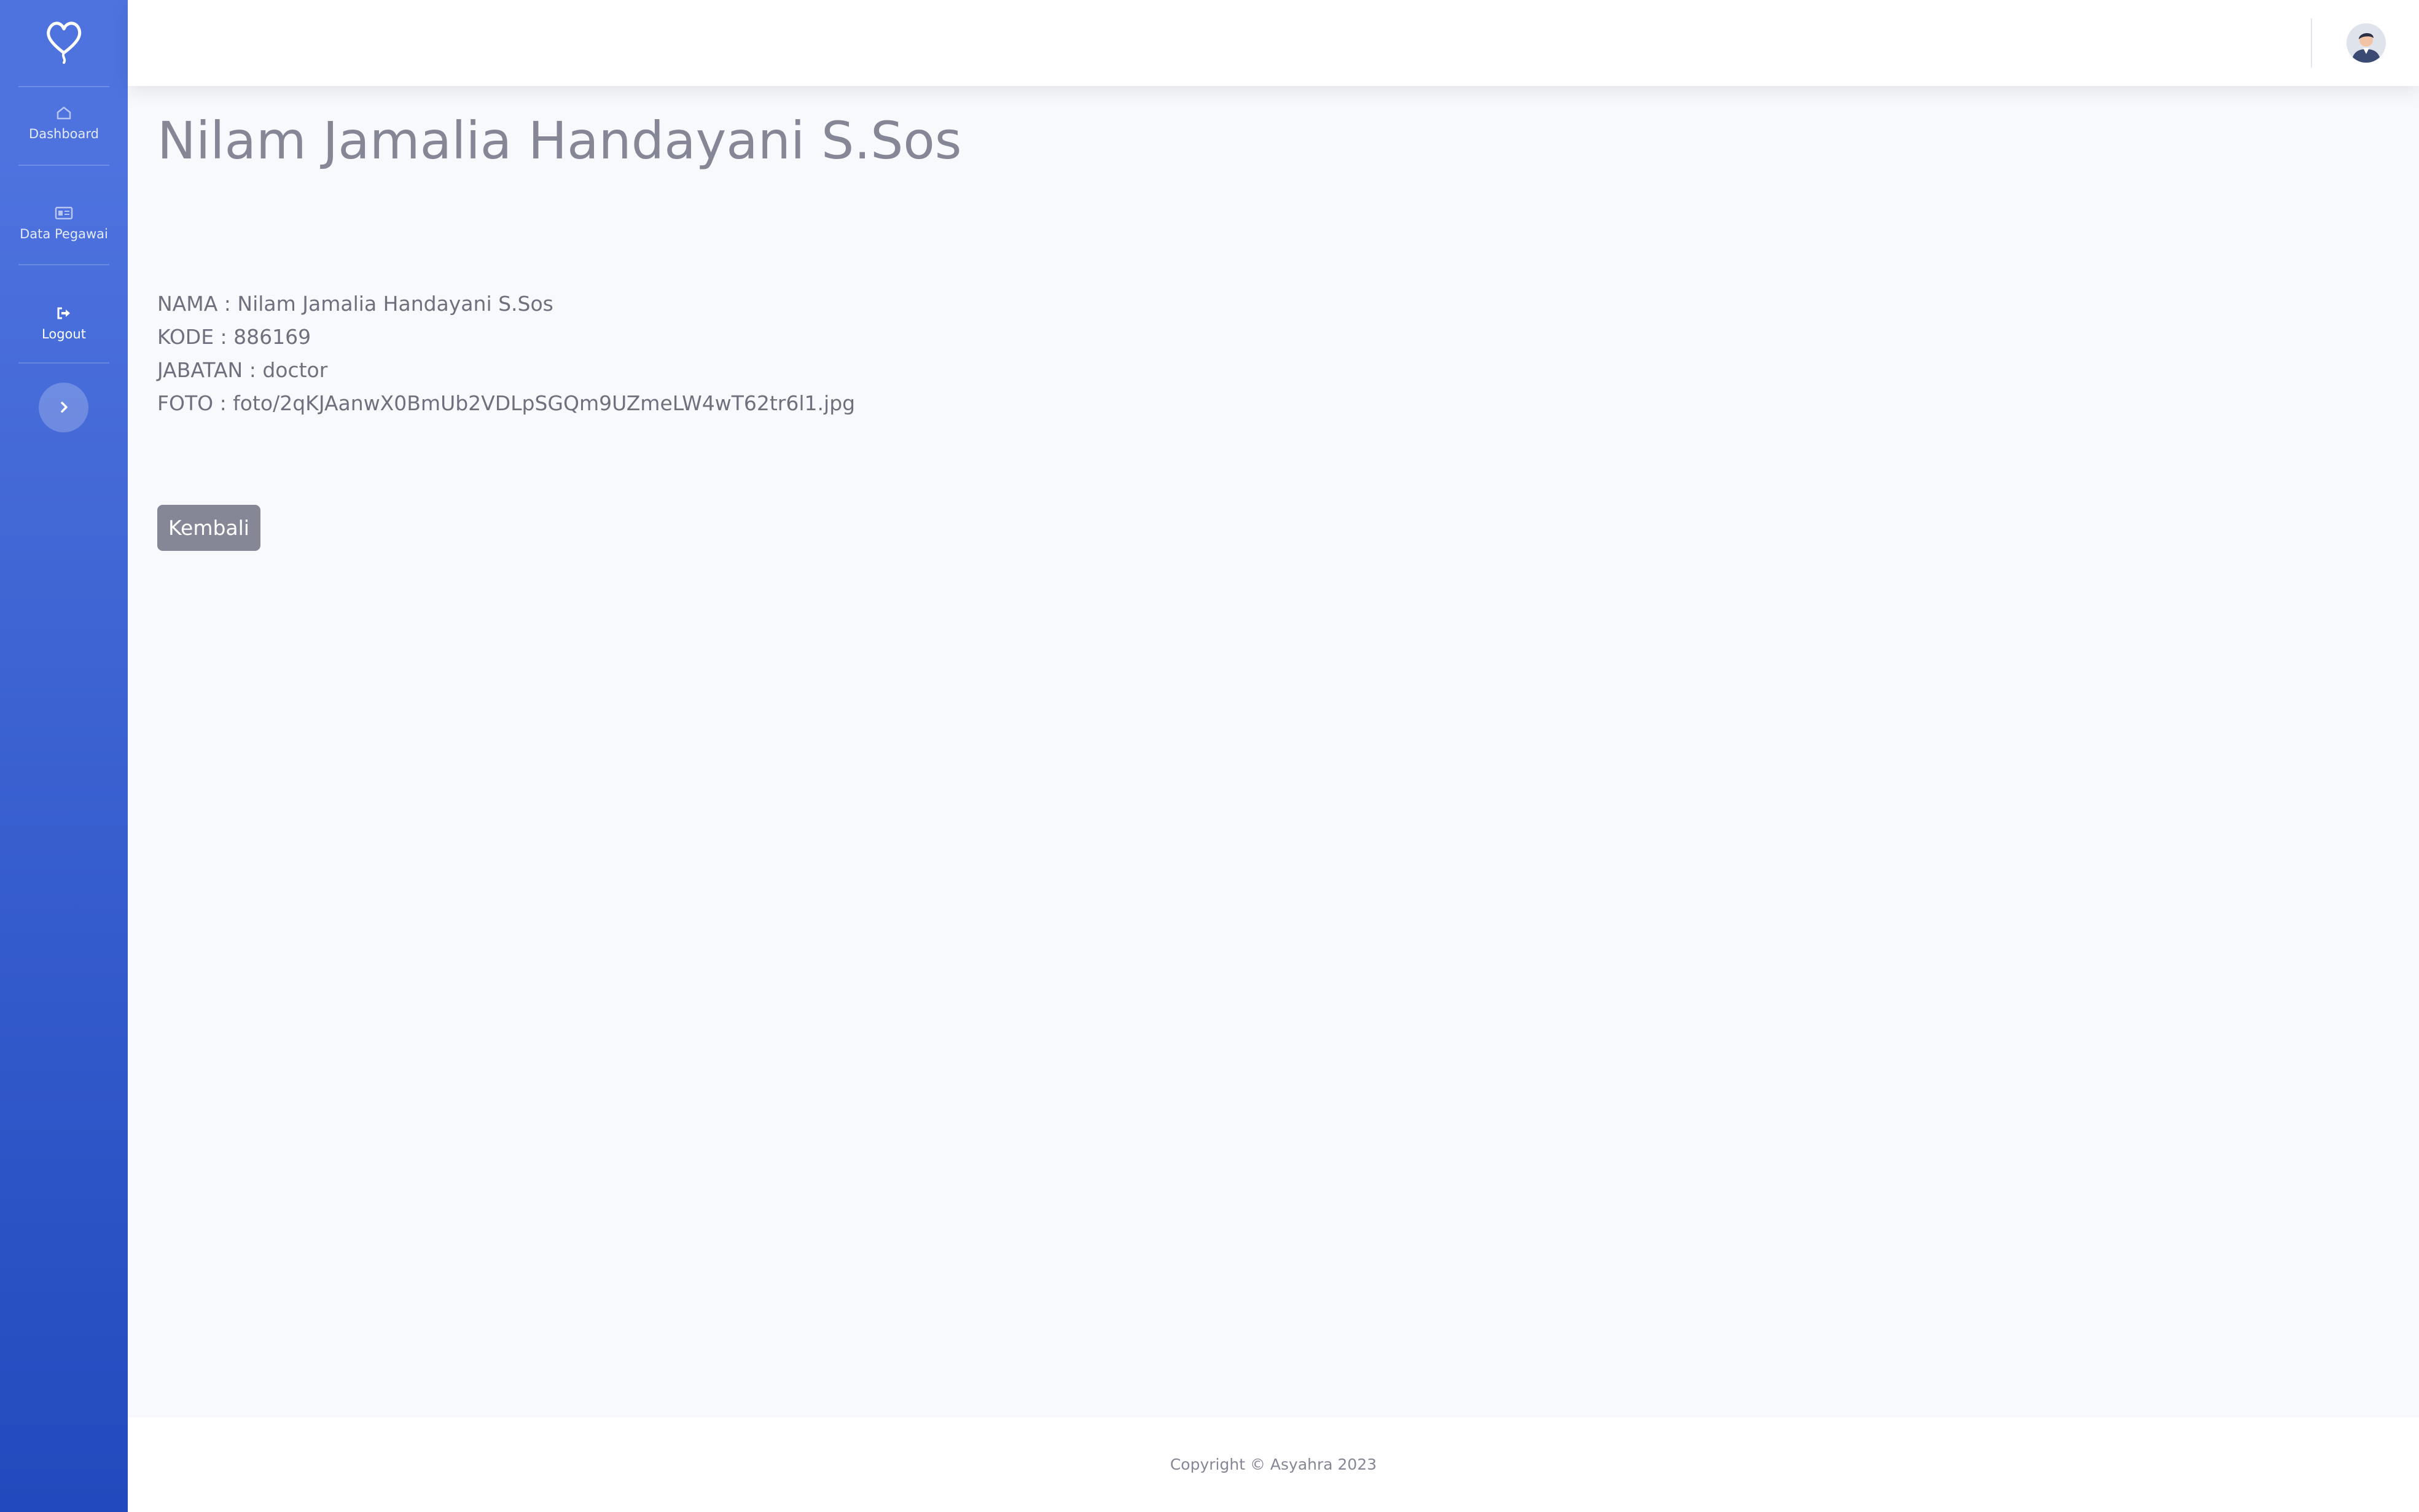  I want to click on sign-out-icon, so click(63, 313).